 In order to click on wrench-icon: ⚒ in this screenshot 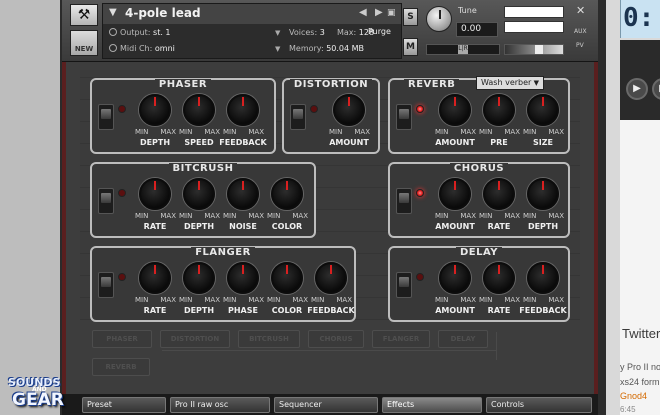, I will do `click(84, 15)`.